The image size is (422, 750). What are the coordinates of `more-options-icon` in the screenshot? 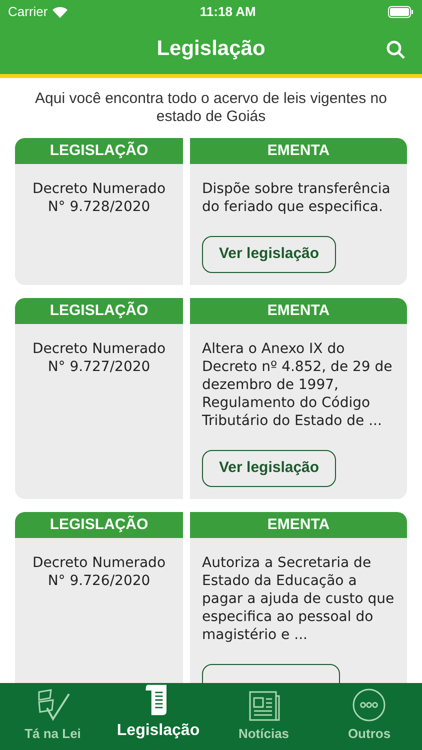 It's located at (369, 705).